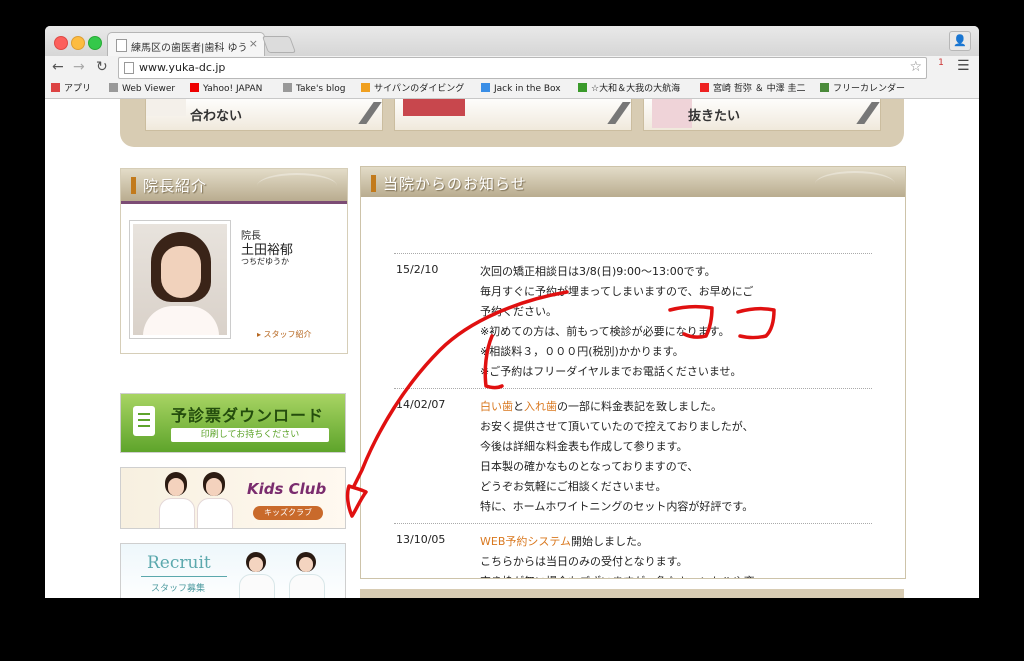 This screenshot has height=661, width=1024. I want to click on staff-intro-link: ▸ スタッフ紹介, so click(284, 334).